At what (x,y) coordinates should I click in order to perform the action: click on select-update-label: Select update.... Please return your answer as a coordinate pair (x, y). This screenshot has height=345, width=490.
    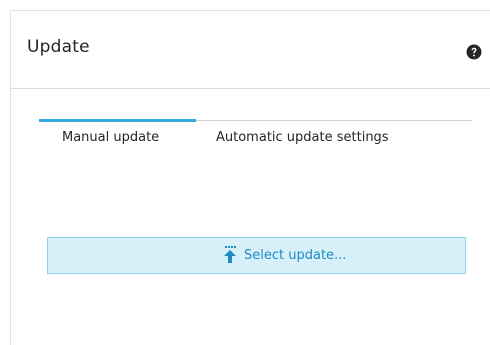
    Looking at the image, I should click on (295, 255).